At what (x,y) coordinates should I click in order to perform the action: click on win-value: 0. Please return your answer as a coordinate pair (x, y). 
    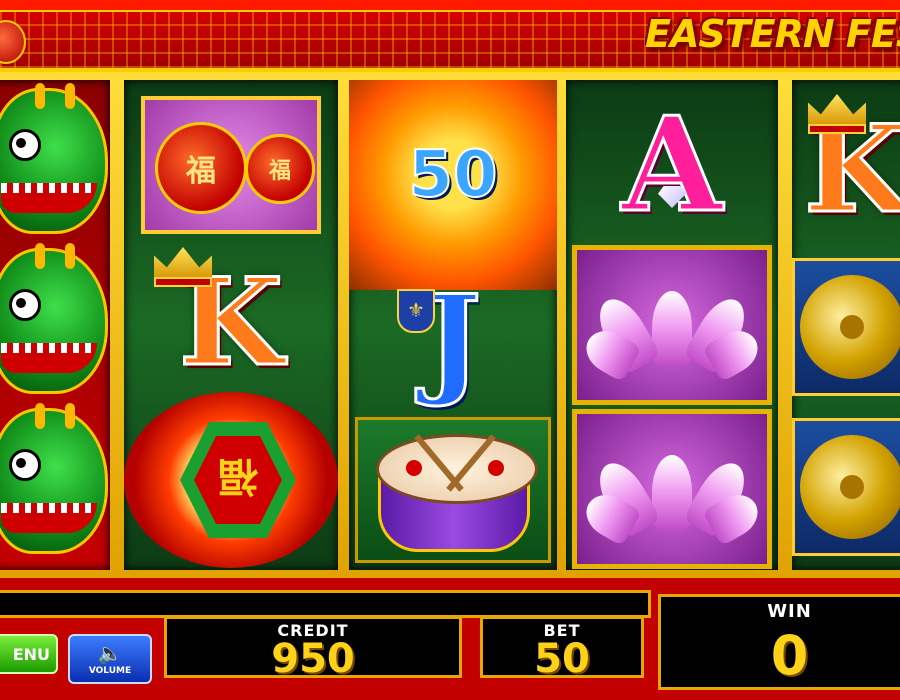
    Looking at the image, I should click on (789, 655).